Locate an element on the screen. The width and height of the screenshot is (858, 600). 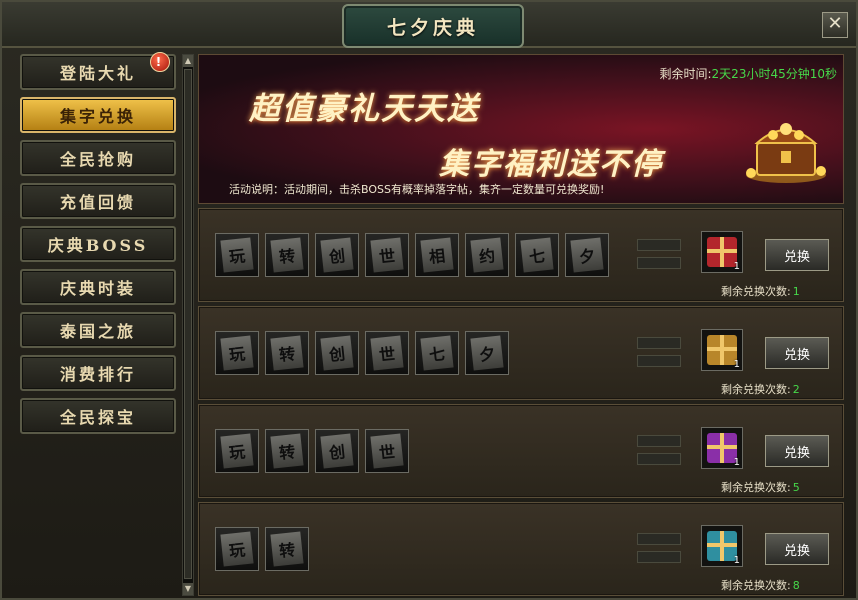
sidebar-item-label: 消费排行 is located at coordinates (97, 374).